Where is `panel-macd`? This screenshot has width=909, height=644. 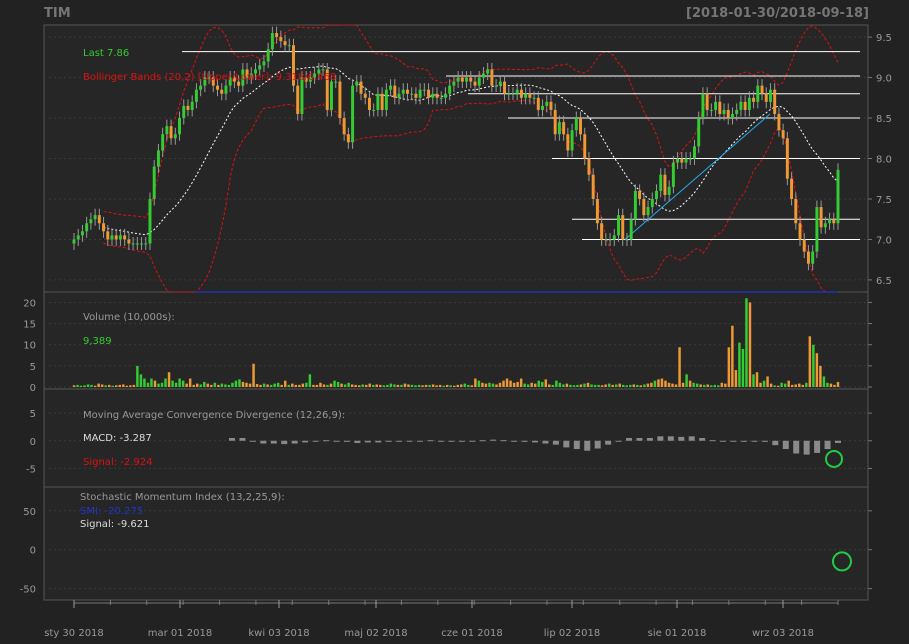 panel-macd is located at coordinates (456, 438).